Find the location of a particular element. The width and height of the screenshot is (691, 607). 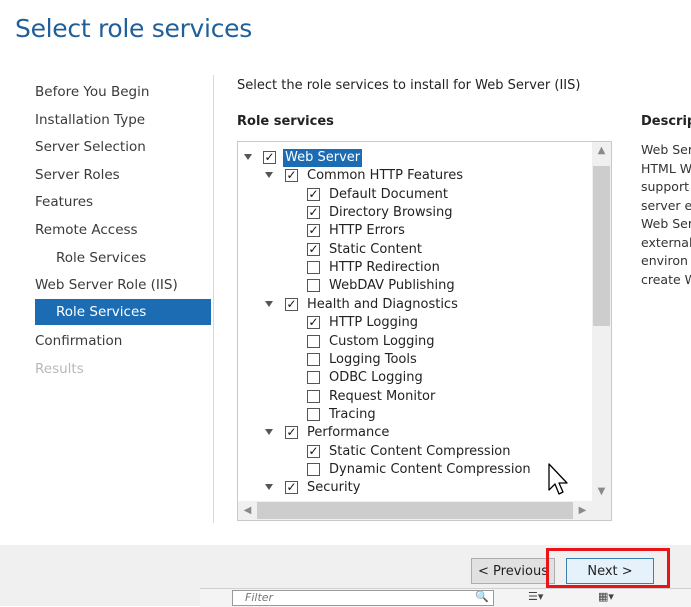

tree-item: Static Content Compression is located at coordinates (413, 452).